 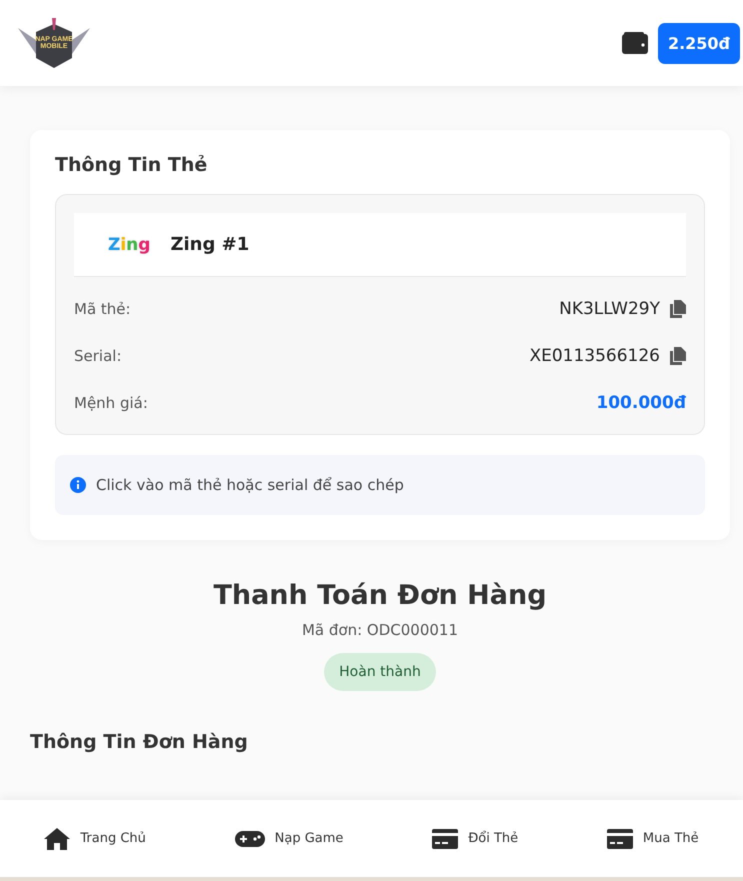 I want to click on section-title: Thông Tin Đơn Hàng, so click(x=139, y=742).